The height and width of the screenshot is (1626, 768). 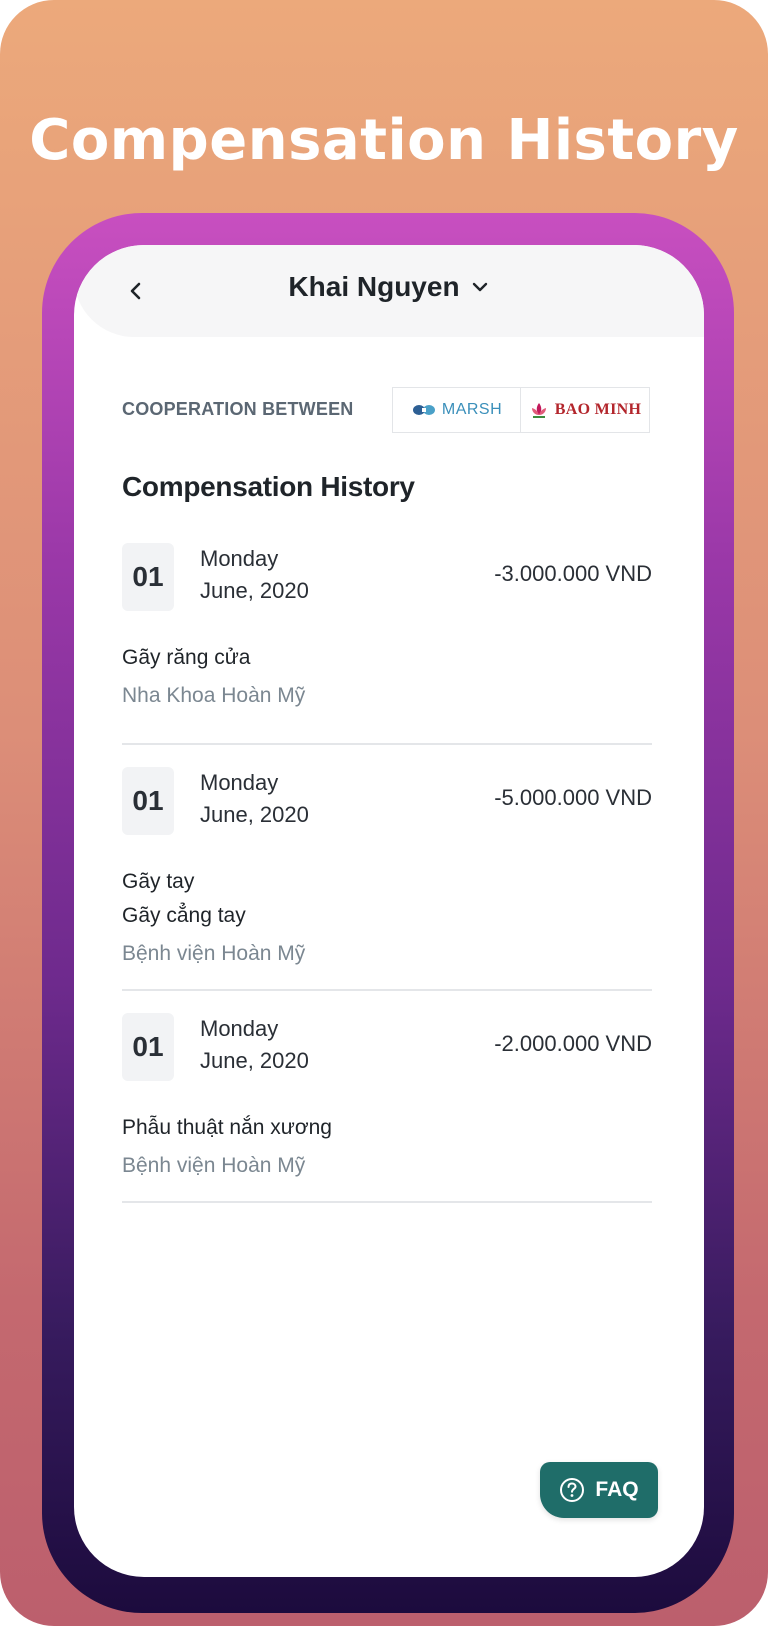 I want to click on cooperation-label: COOPERATION BETWEEN, so click(x=238, y=409).